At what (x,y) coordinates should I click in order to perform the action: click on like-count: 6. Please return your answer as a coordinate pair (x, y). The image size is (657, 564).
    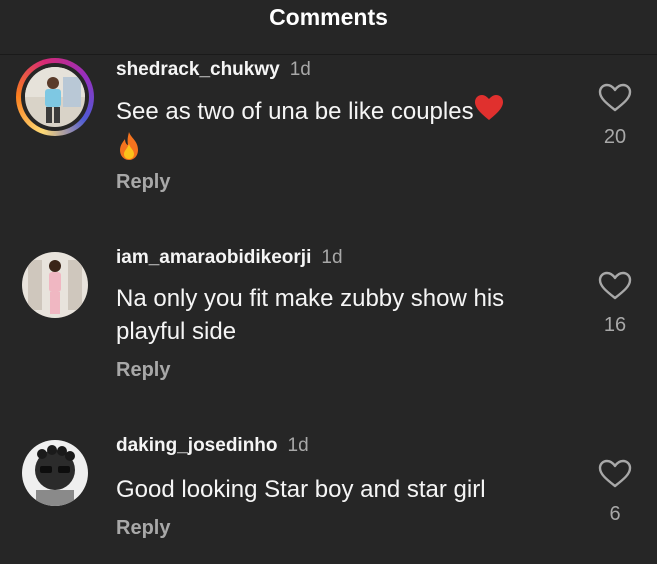
    Looking at the image, I should click on (615, 514).